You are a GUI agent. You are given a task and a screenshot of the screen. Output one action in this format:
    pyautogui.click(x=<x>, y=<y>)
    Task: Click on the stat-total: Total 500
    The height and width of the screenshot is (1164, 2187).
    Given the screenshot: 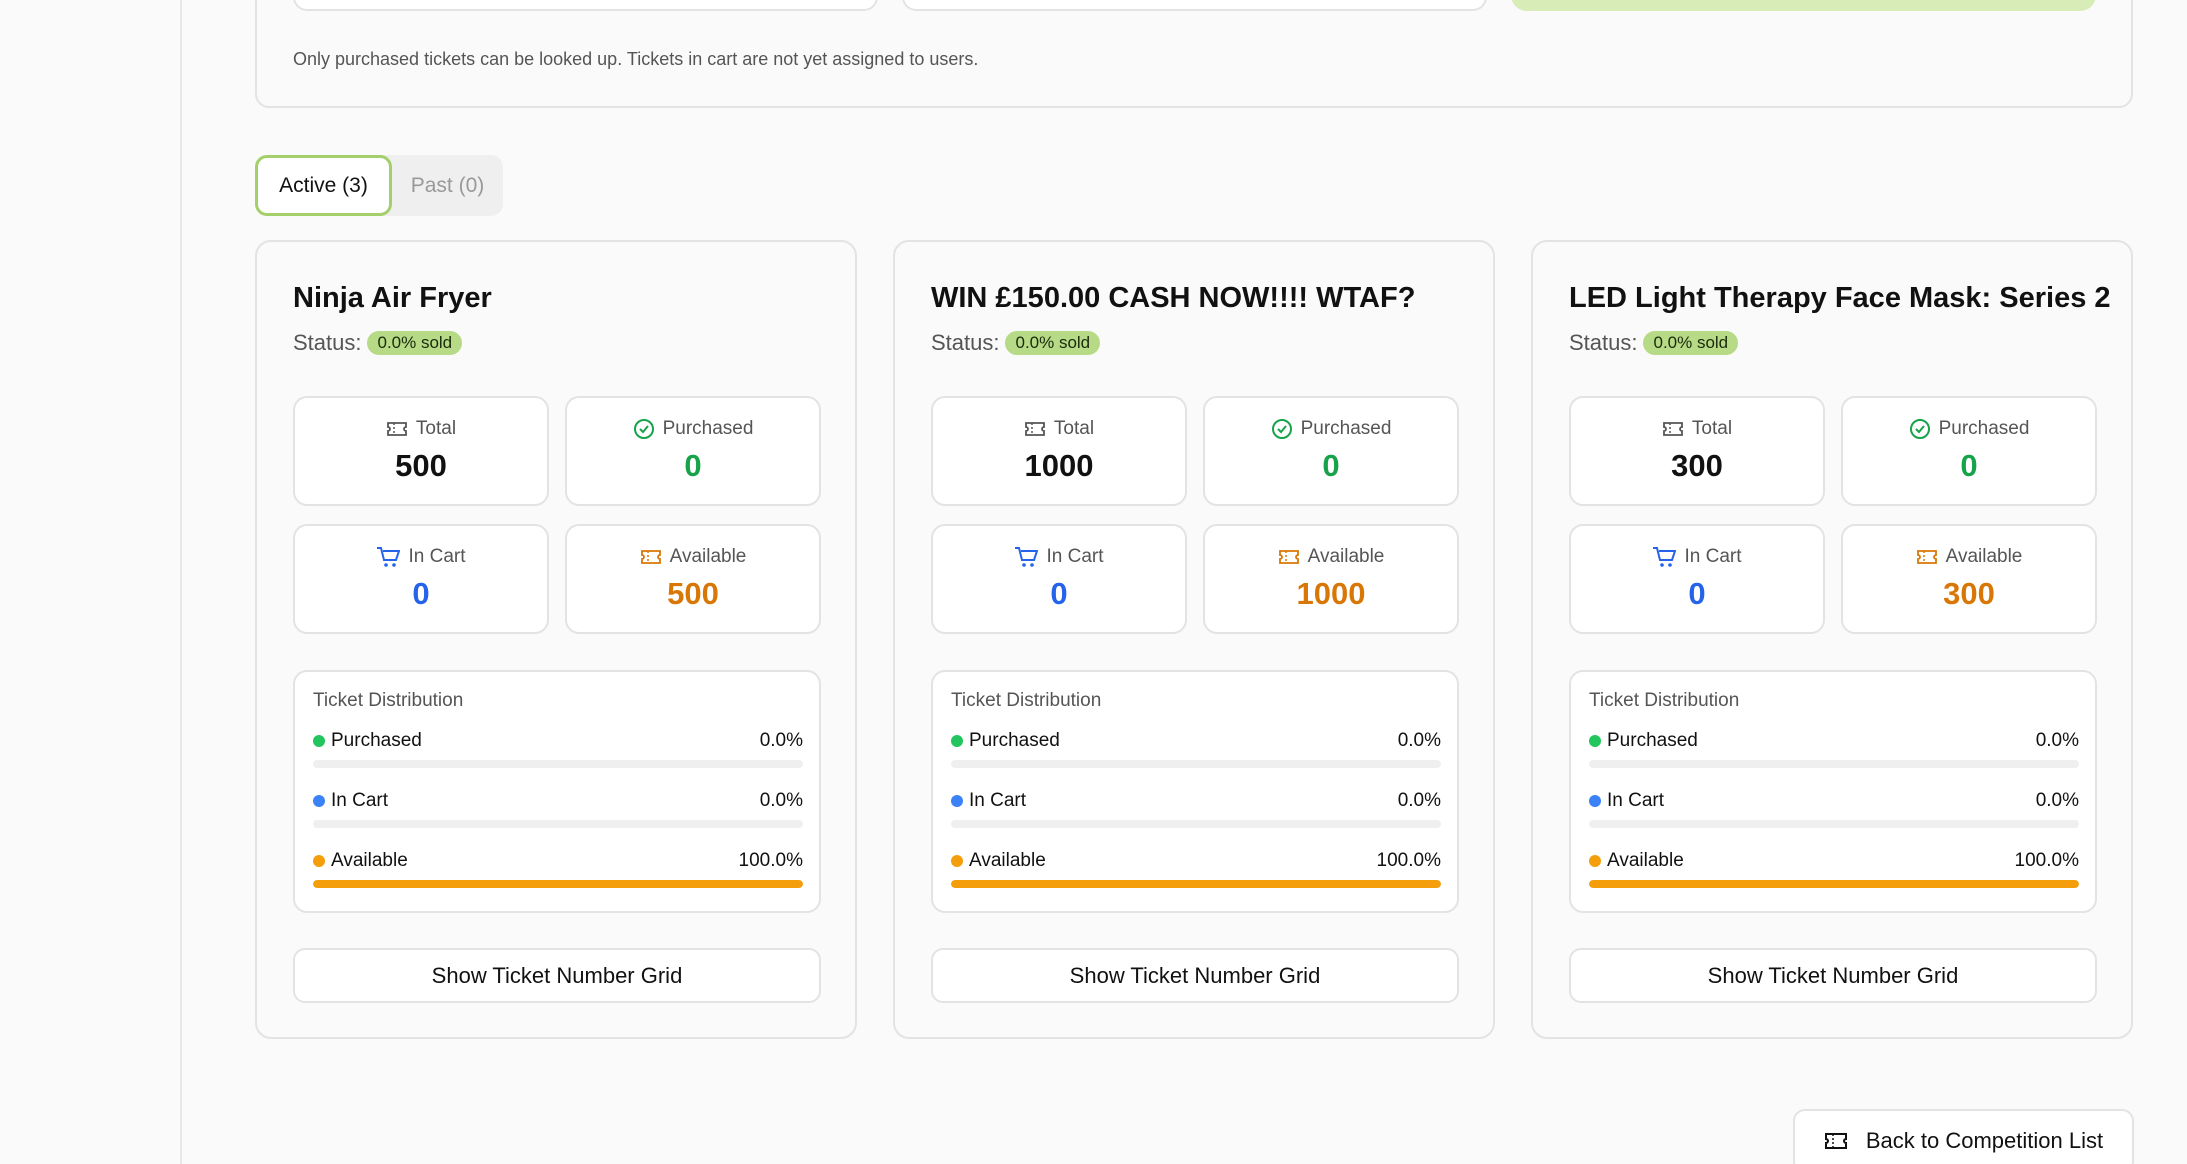 What is the action you would take?
    pyautogui.click(x=421, y=451)
    